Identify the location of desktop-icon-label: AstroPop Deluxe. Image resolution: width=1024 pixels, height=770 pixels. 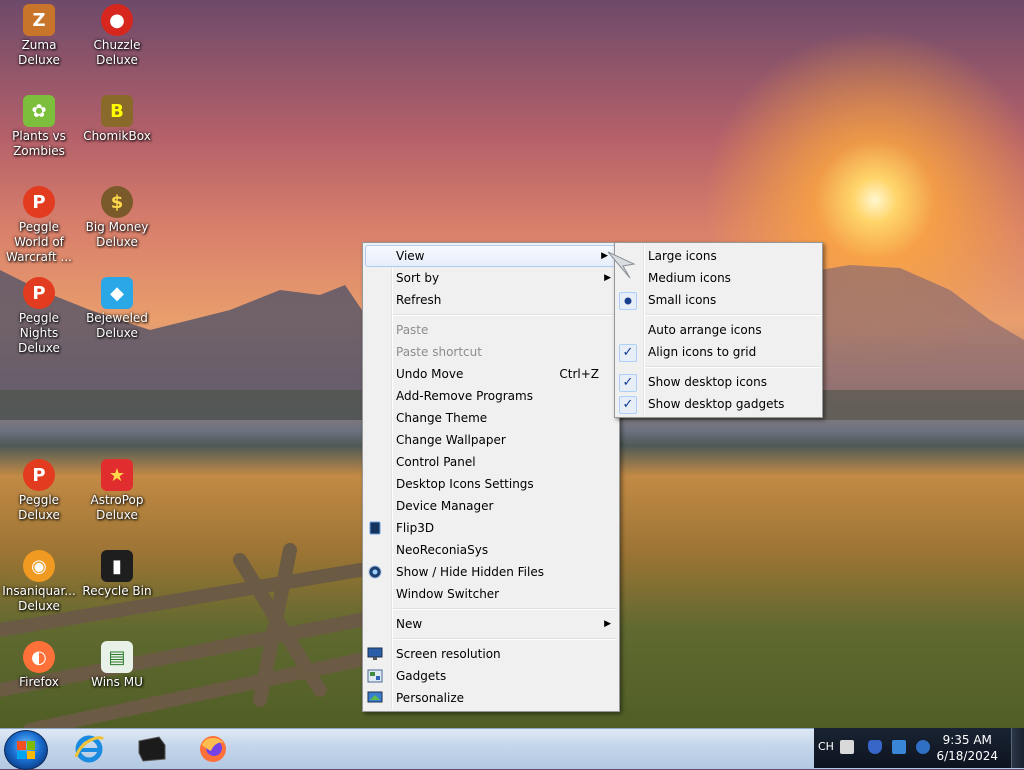
(117, 507).